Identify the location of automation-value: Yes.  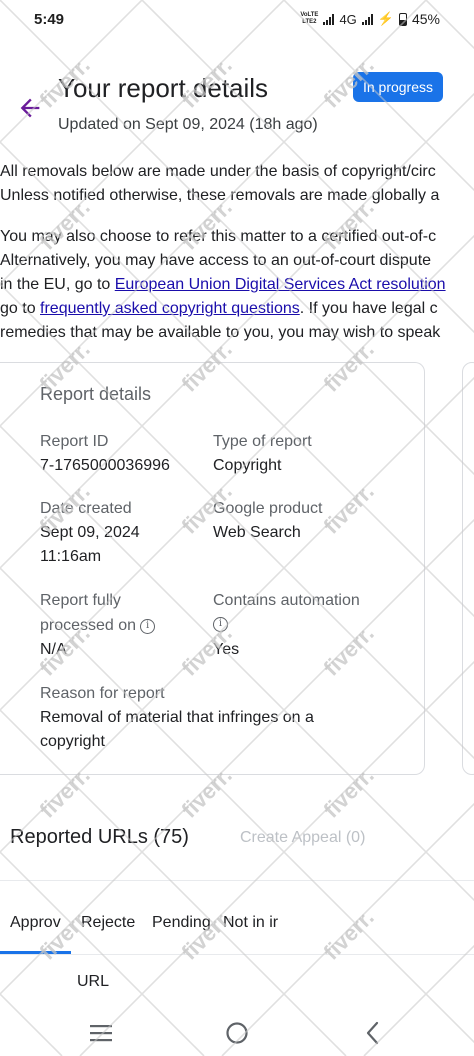
(226, 649).